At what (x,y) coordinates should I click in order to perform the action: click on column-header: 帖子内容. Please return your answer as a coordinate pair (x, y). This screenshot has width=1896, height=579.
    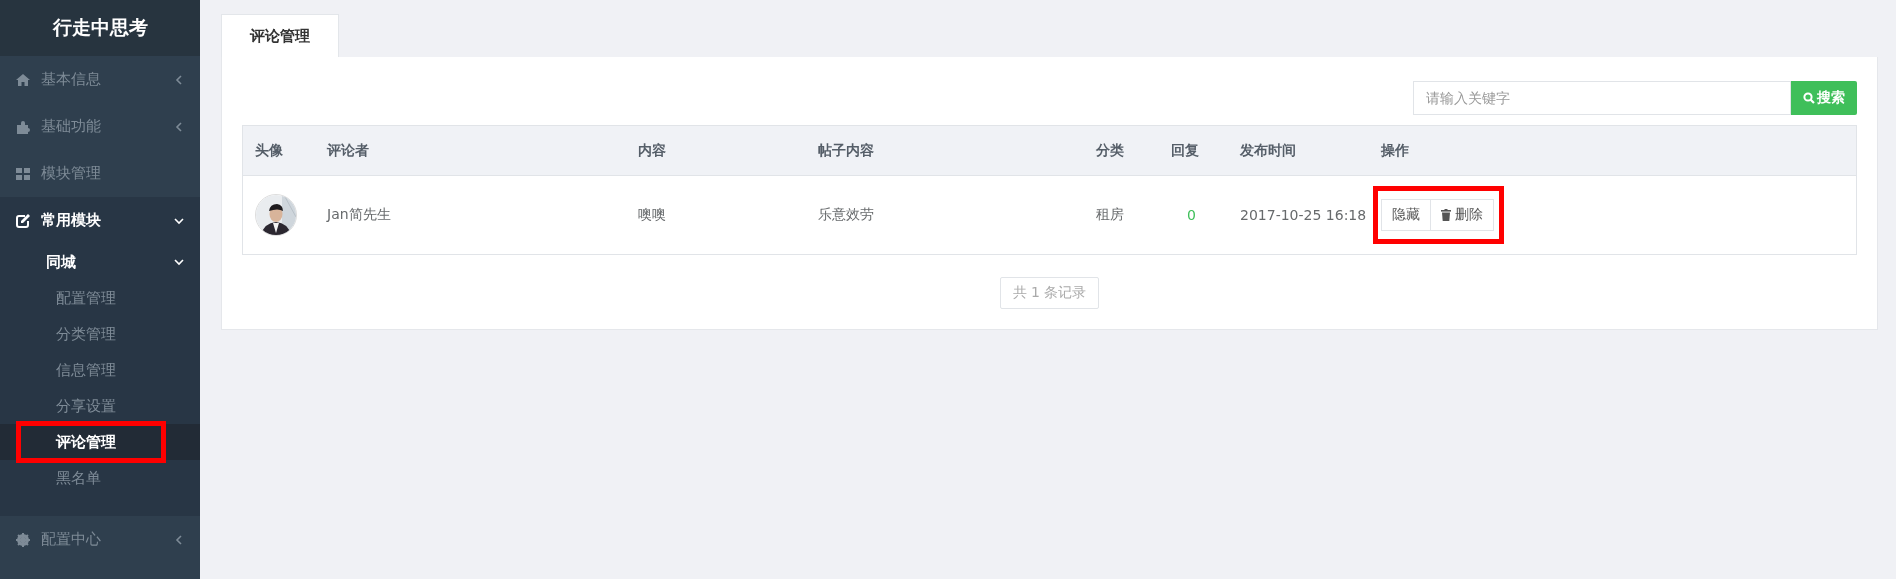
    Looking at the image, I should click on (846, 150).